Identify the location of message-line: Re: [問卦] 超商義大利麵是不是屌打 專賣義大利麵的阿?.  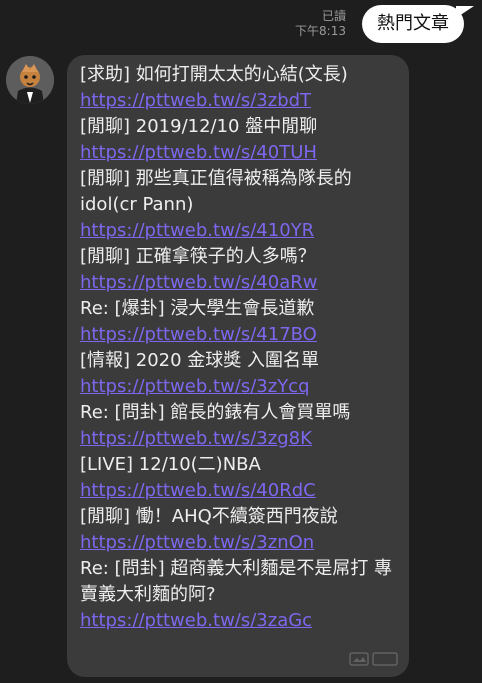
(236, 581).